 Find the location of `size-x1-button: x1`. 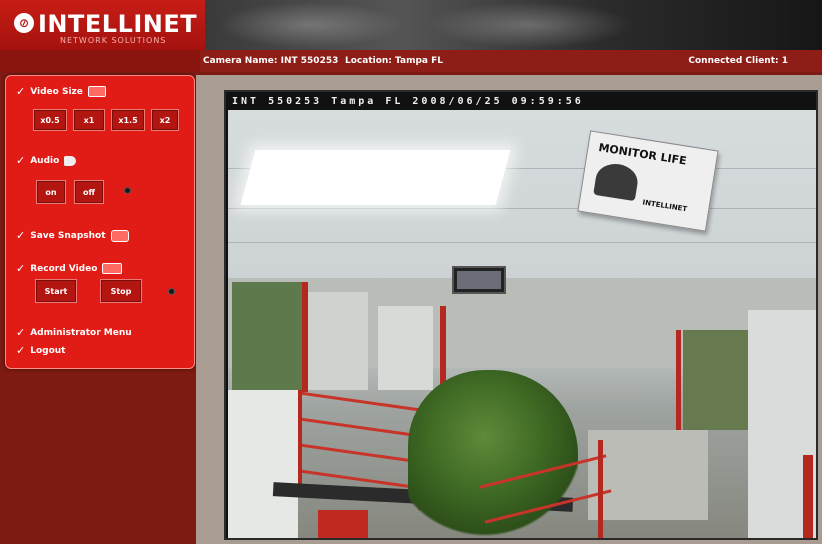

size-x1-button: x1 is located at coordinates (89, 120).